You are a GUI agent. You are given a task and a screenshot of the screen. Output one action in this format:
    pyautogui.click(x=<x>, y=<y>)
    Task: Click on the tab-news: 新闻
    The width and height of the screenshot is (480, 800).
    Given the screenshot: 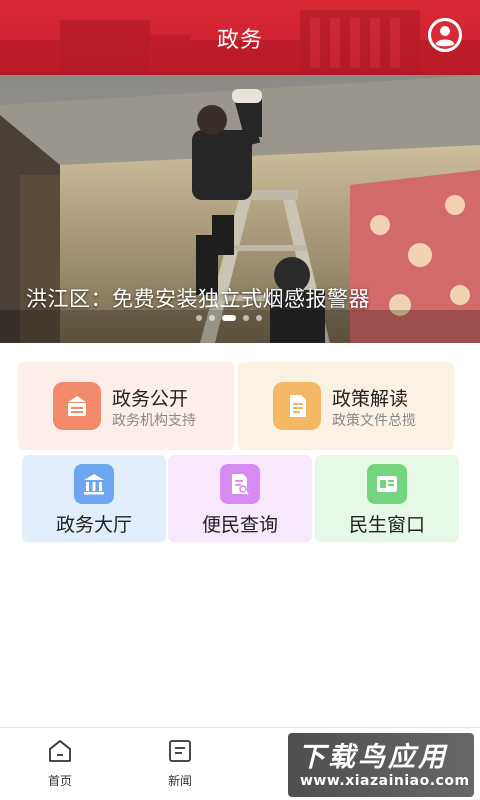 What is the action you would take?
    pyautogui.click(x=180, y=763)
    